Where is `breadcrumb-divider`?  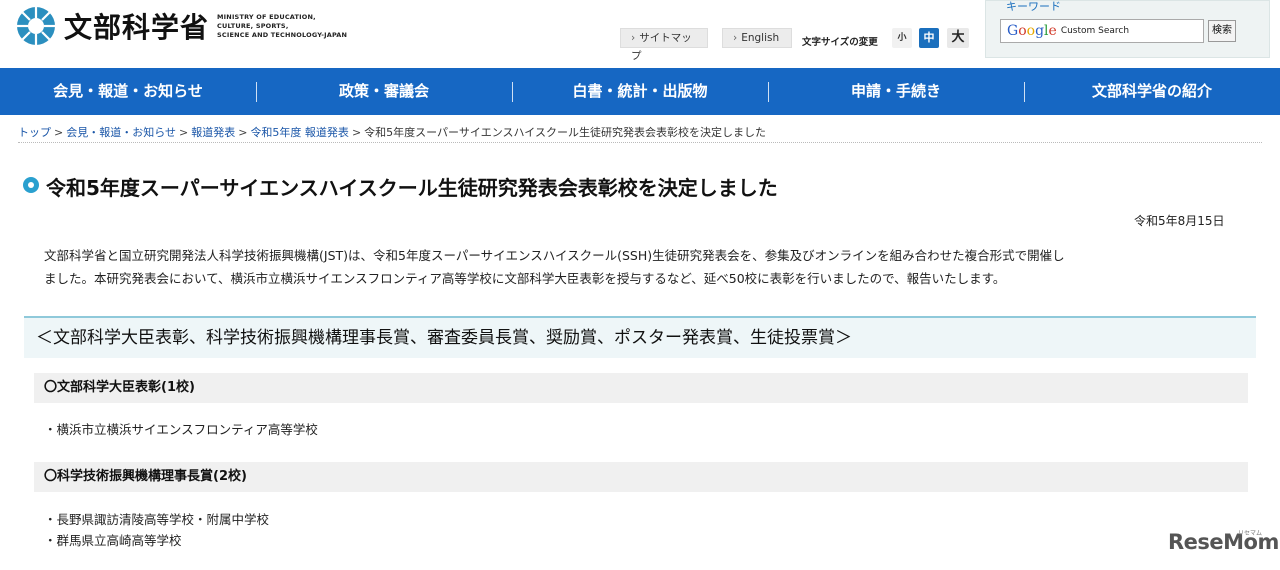 breadcrumb-divider is located at coordinates (640, 142).